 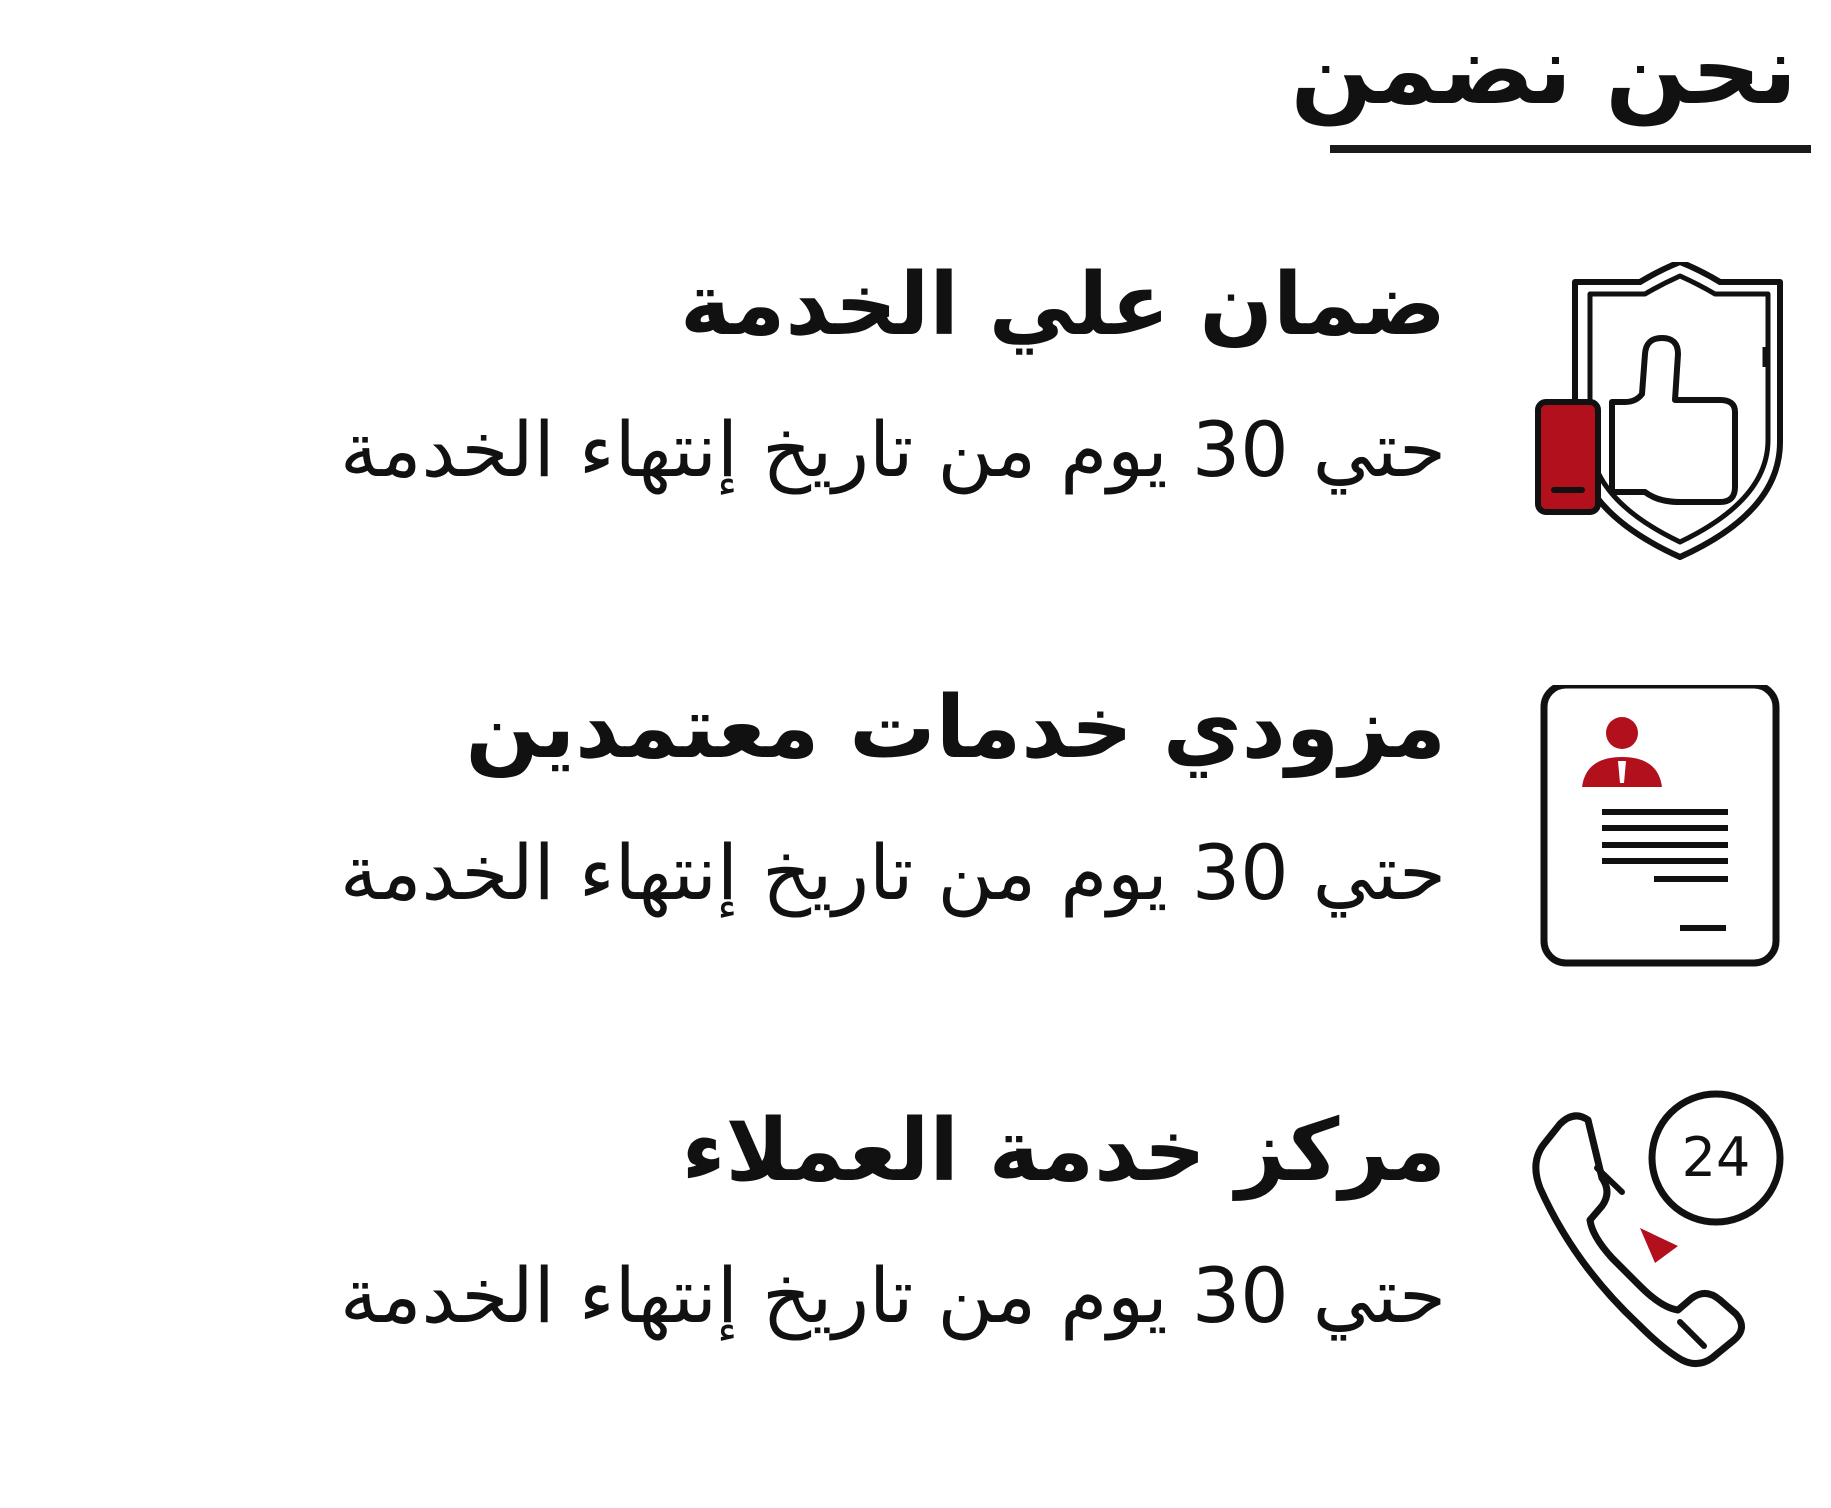 I want to click on shield-thumbs-up-icon, so click(x=1659, y=411).